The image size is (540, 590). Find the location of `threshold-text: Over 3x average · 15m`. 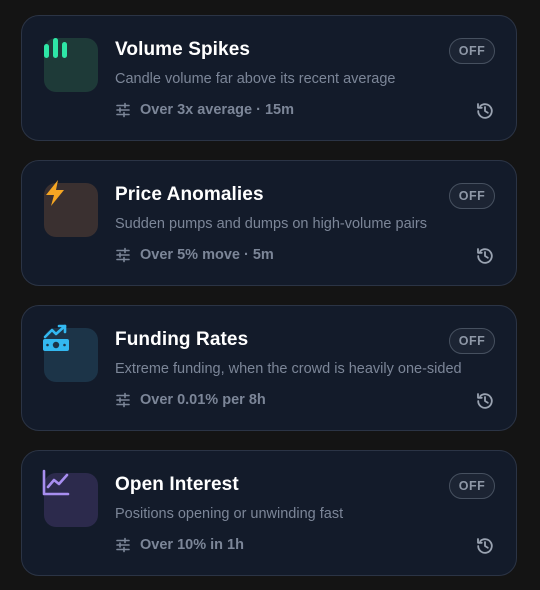

threshold-text: Over 3x average · 15m is located at coordinates (217, 110).